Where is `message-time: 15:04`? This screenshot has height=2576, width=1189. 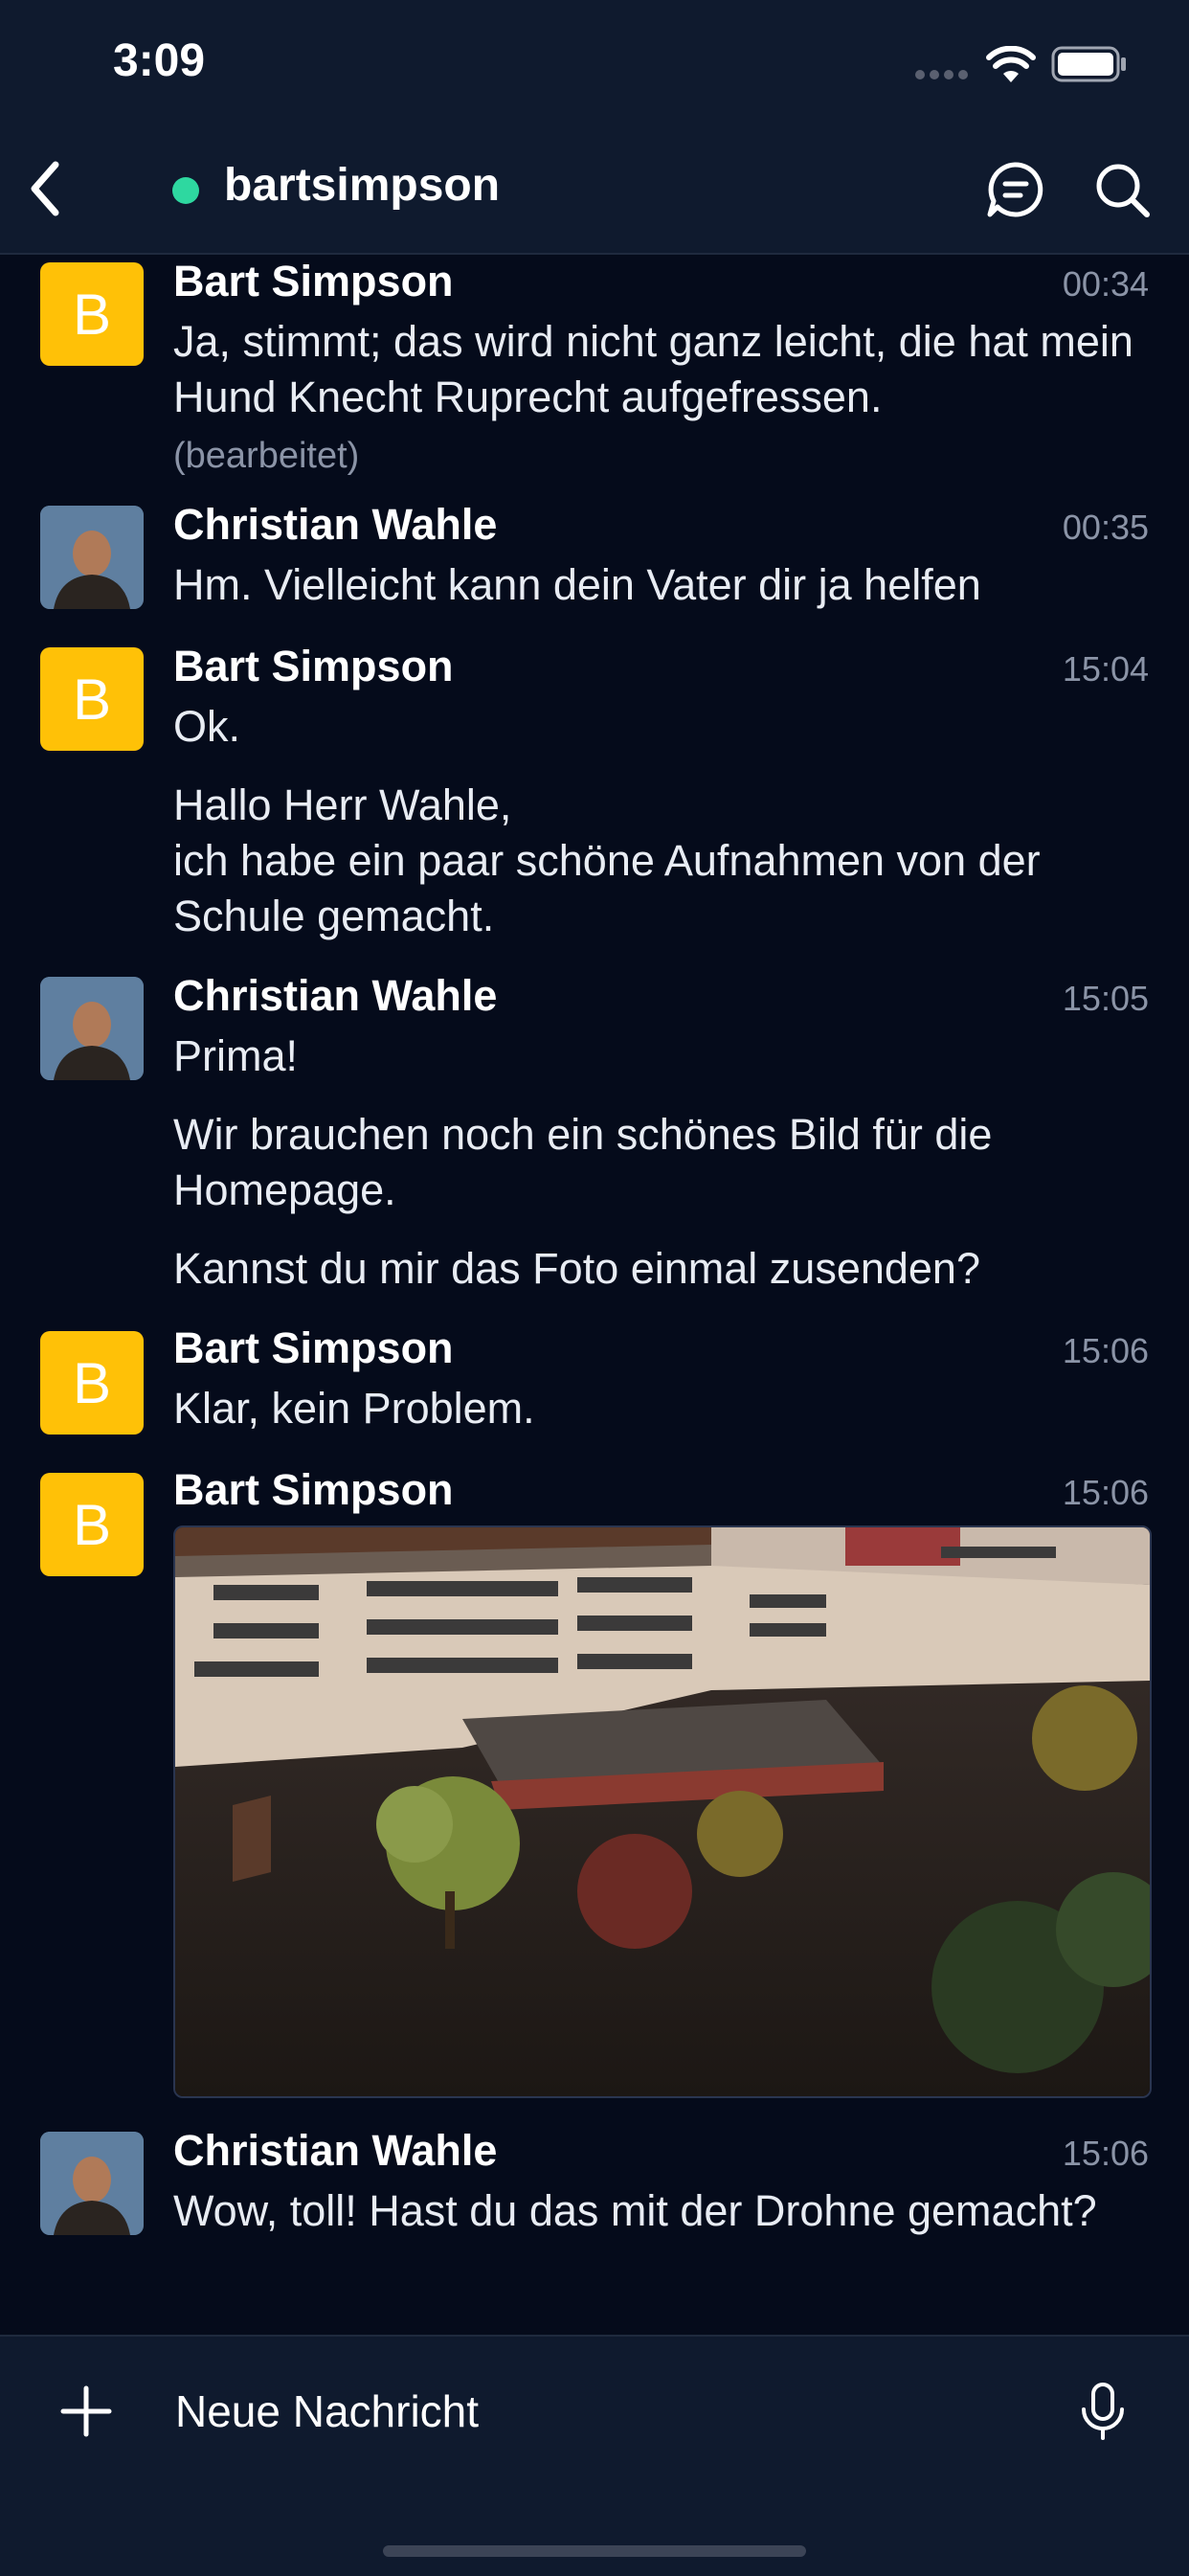 message-time: 15:04 is located at coordinates (1105, 669).